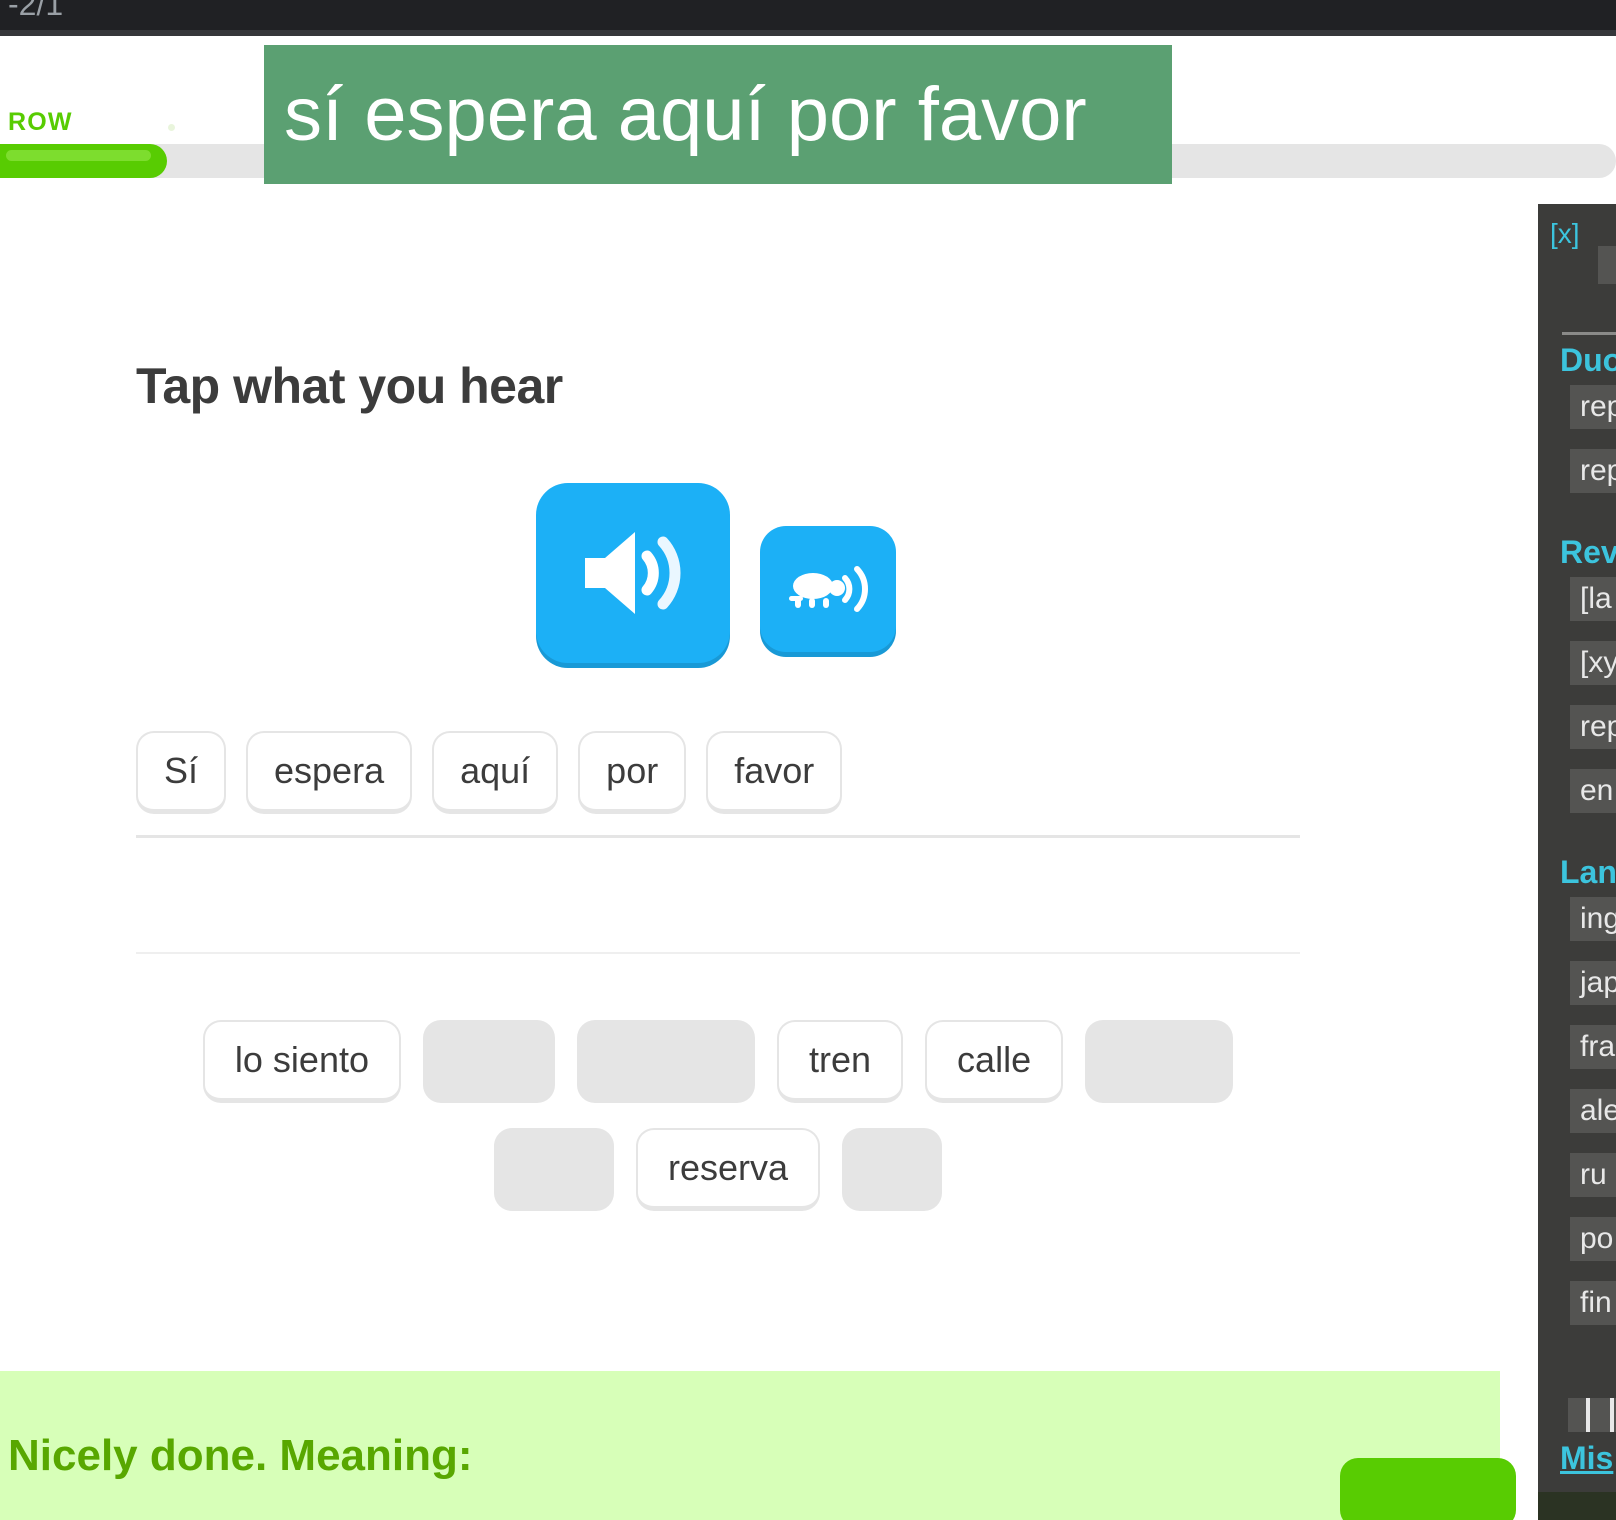 This screenshot has height=1520, width=1616. Describe the element at coordinates (1593, 1239) in the screenshot. I see `sidebar-item: po` at that location.